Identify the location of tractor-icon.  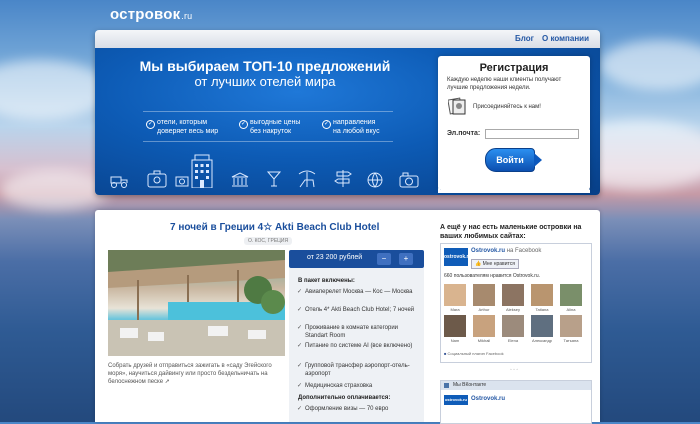
(119, 182).